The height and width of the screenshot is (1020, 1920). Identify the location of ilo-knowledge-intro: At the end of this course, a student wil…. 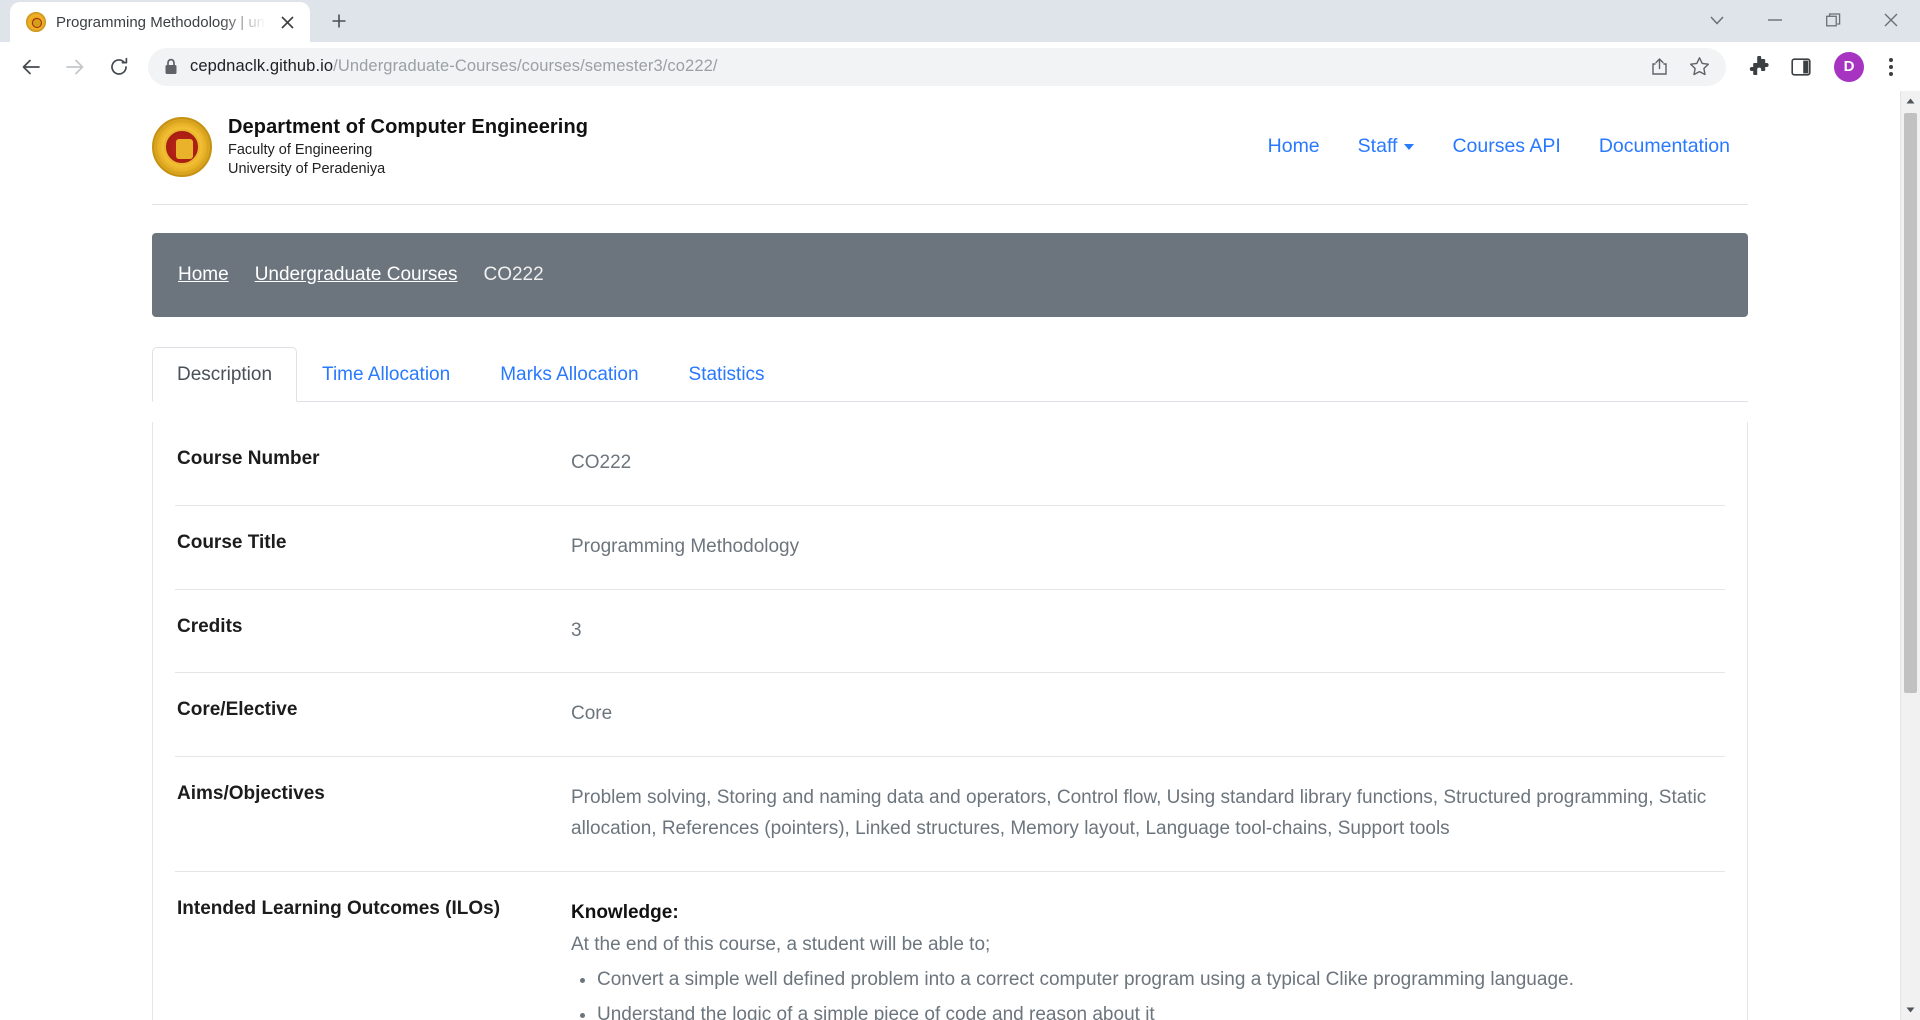
(781, 945).